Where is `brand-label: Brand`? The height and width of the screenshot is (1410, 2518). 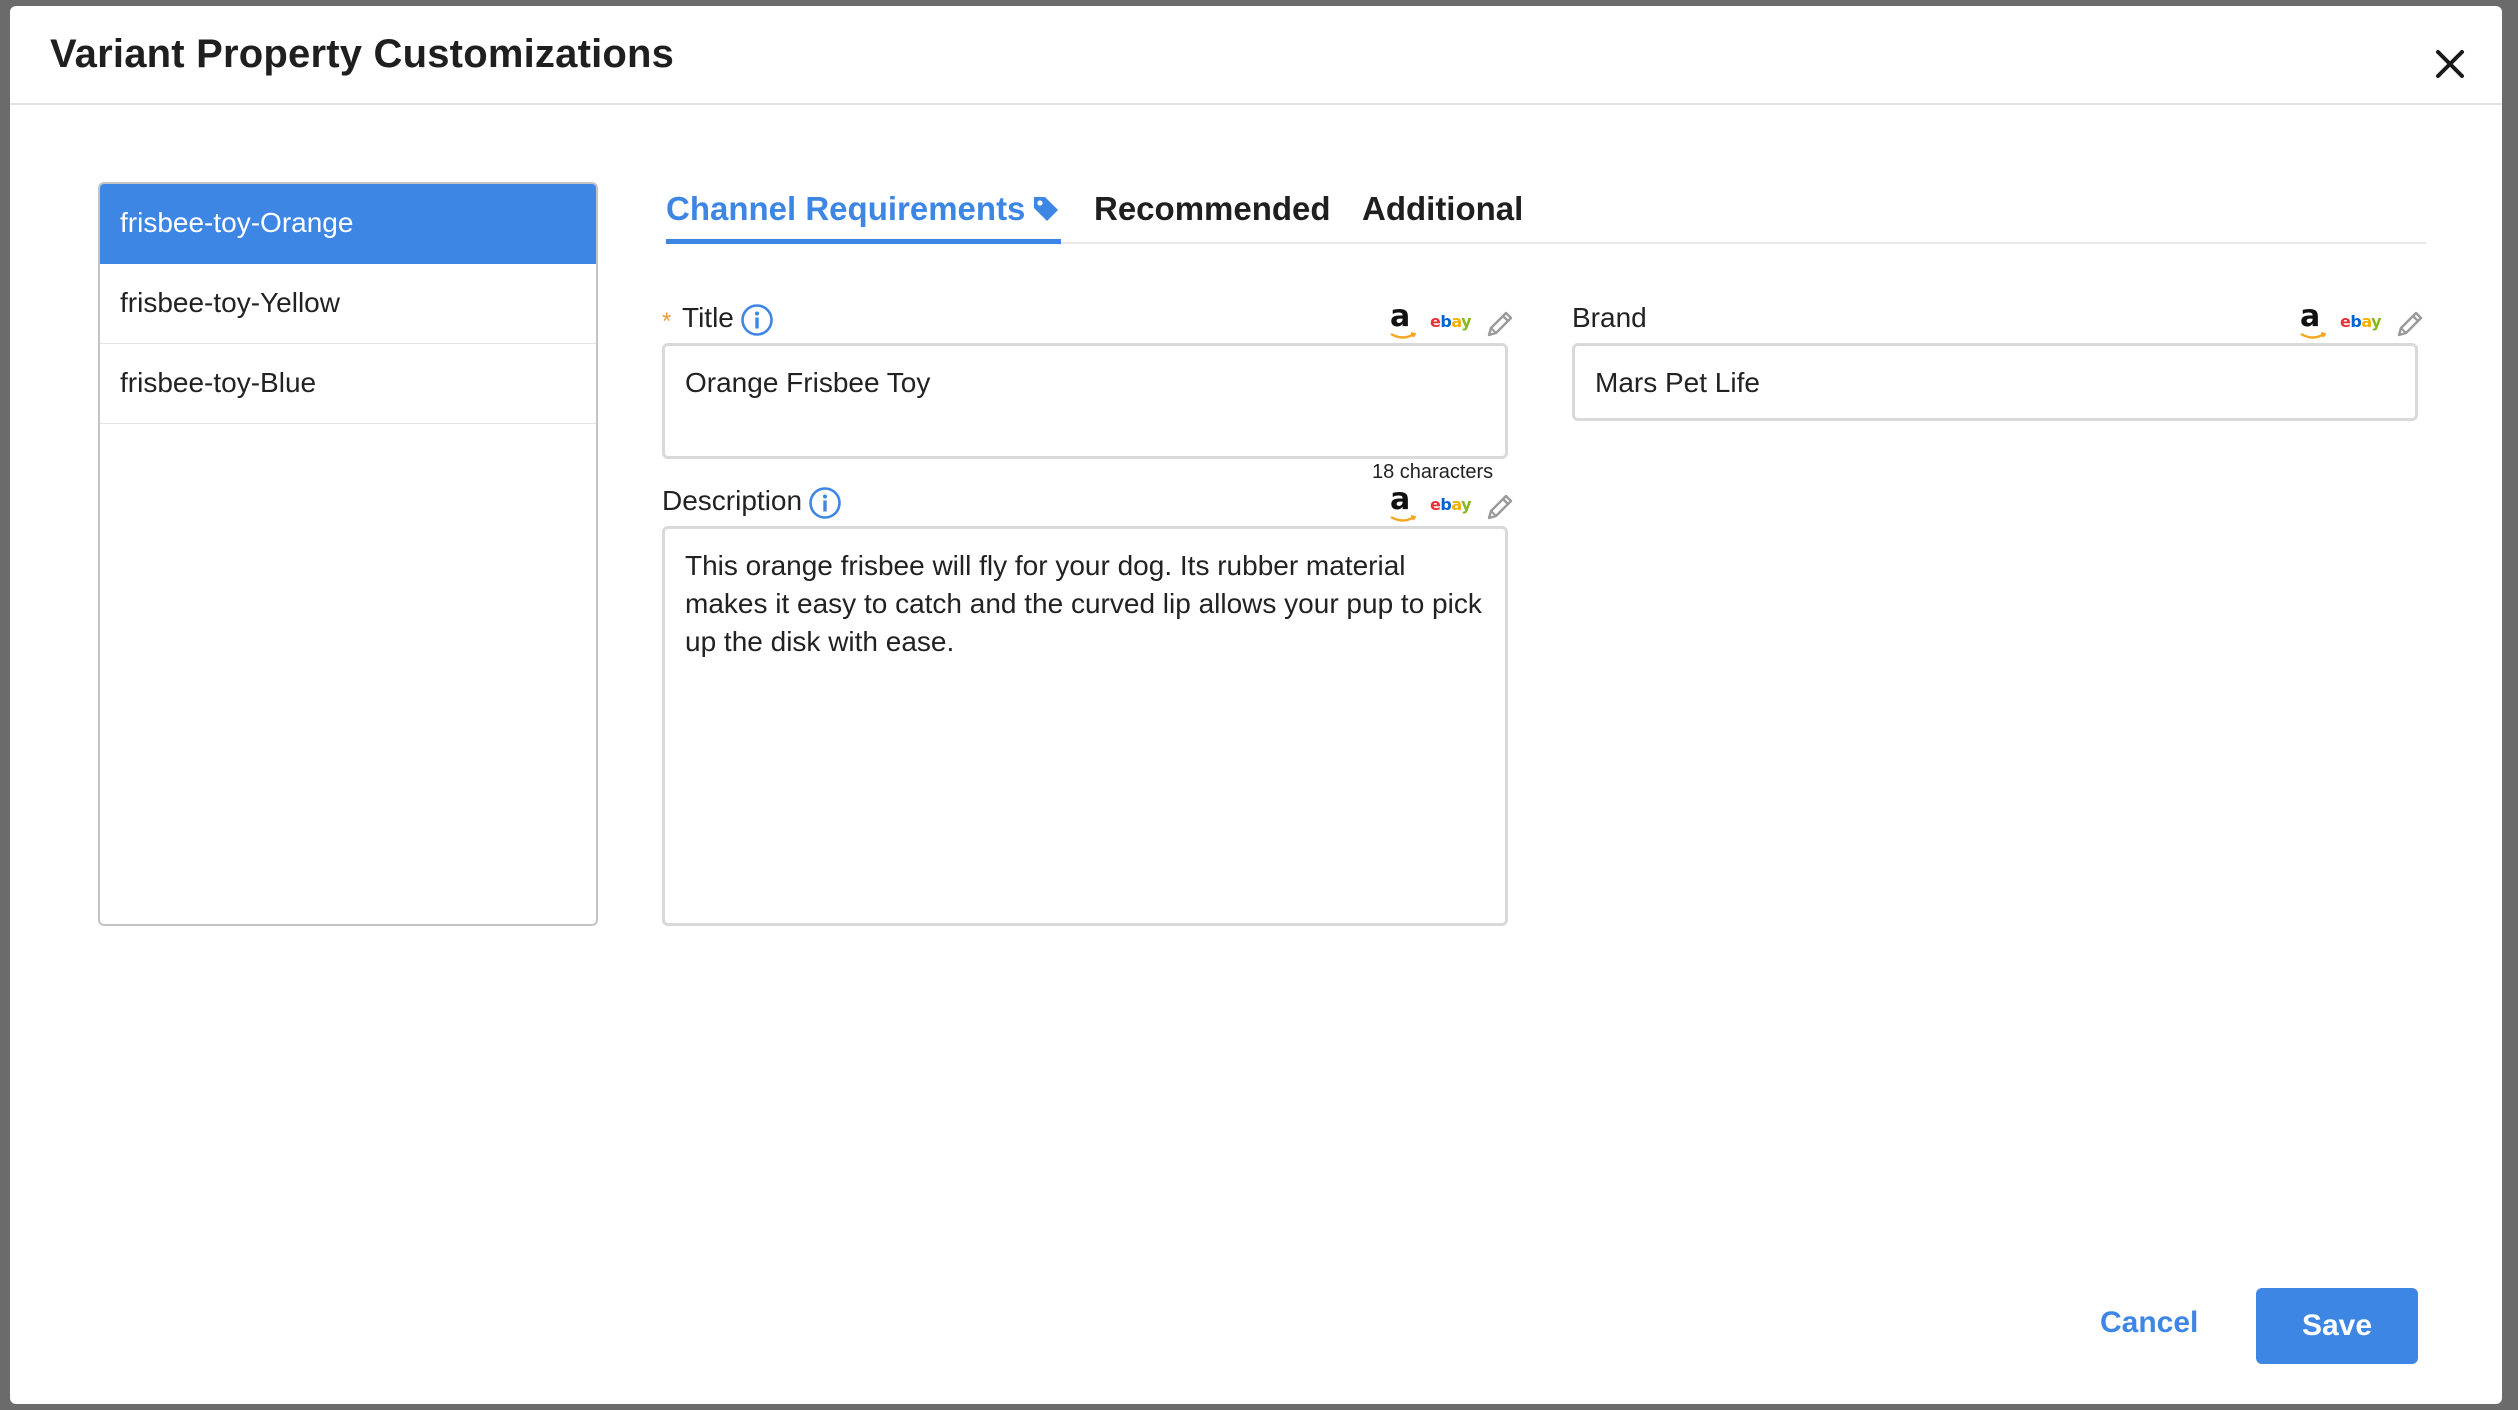
brand-label: Brand is located at coordinates (1609, 317).